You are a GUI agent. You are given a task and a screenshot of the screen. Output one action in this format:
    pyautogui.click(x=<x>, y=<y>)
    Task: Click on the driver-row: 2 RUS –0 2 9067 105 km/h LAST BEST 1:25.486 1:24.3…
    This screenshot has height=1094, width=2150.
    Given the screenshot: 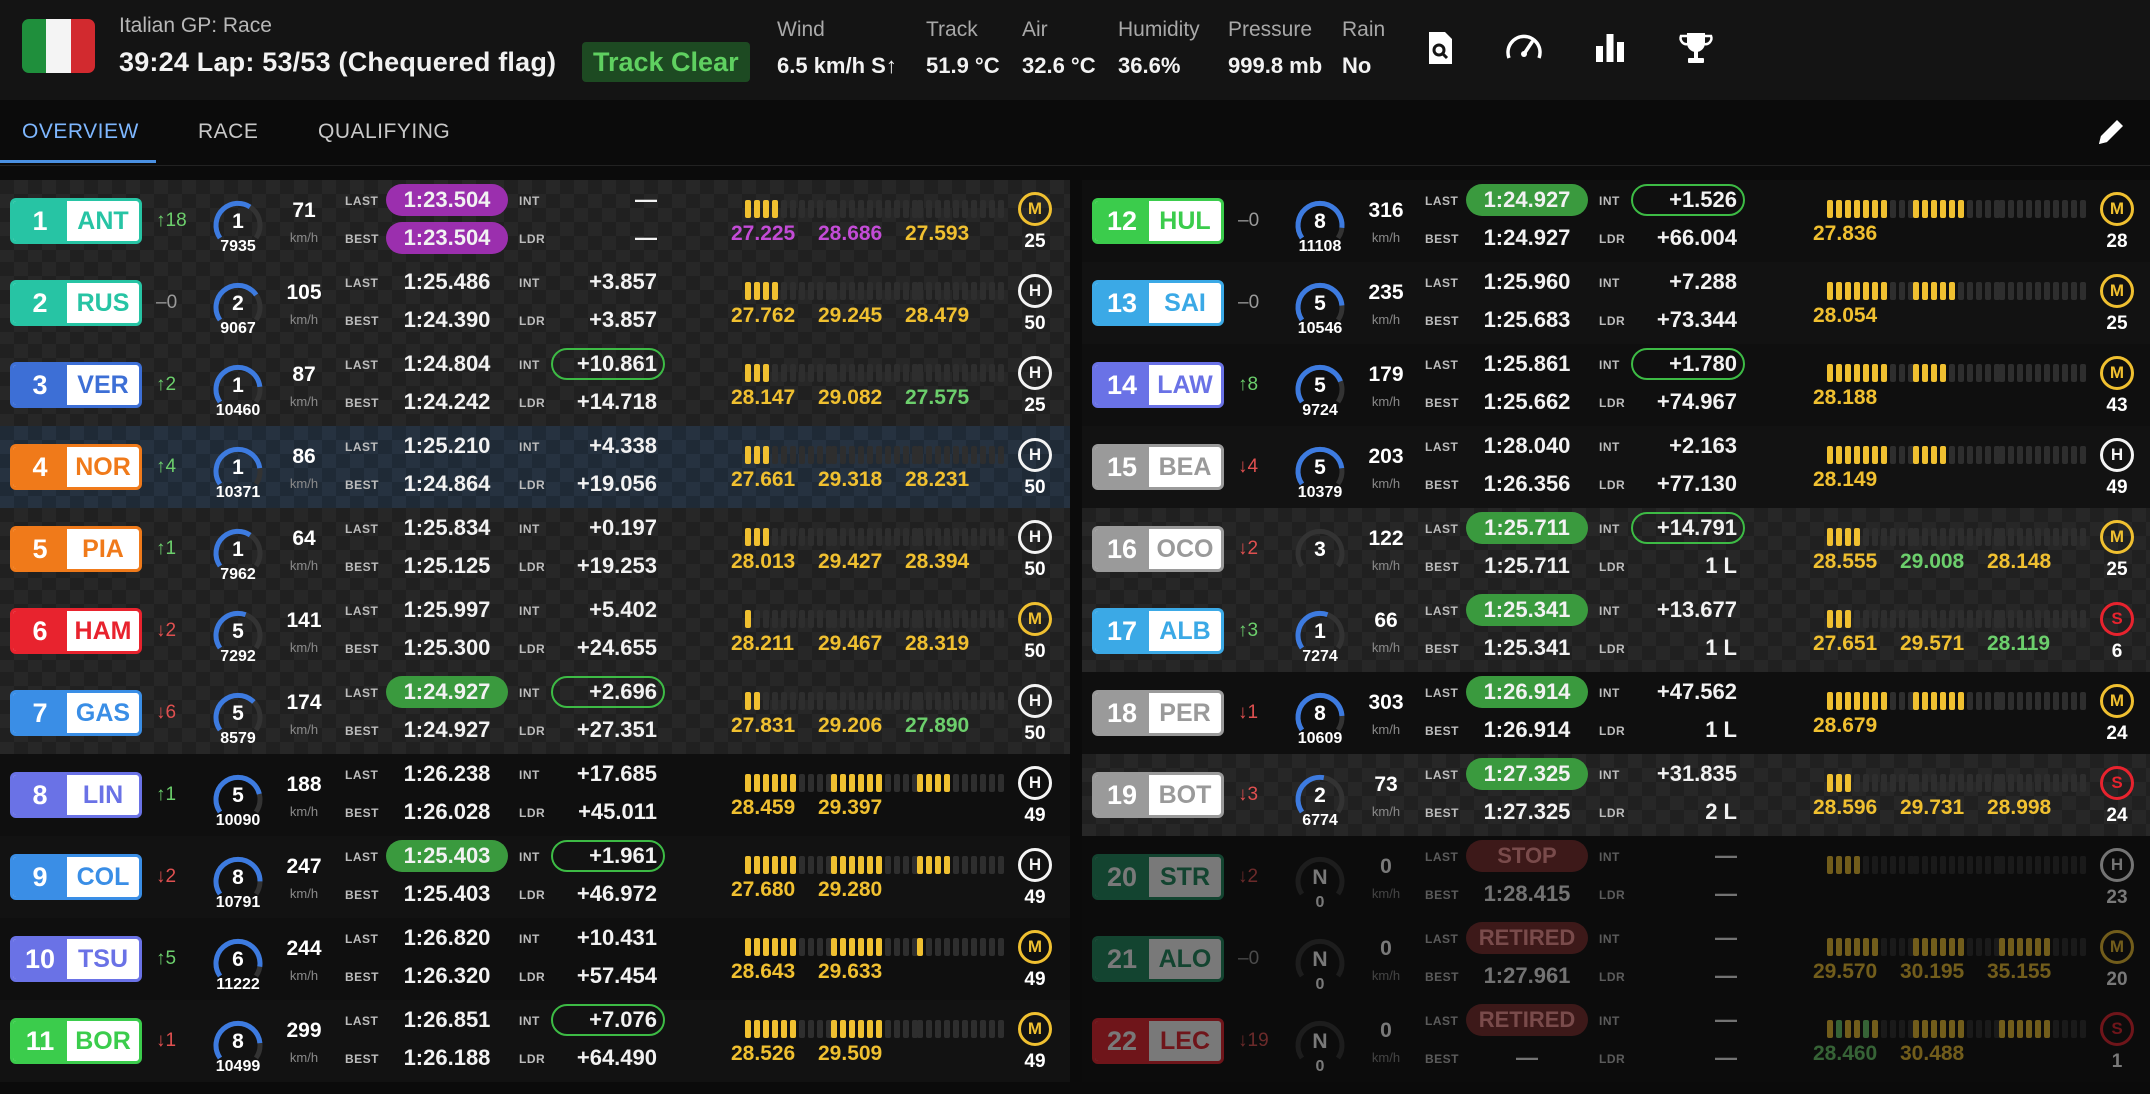 What is the action you would take?
    pyautogui.click(x=535, y=303)
    